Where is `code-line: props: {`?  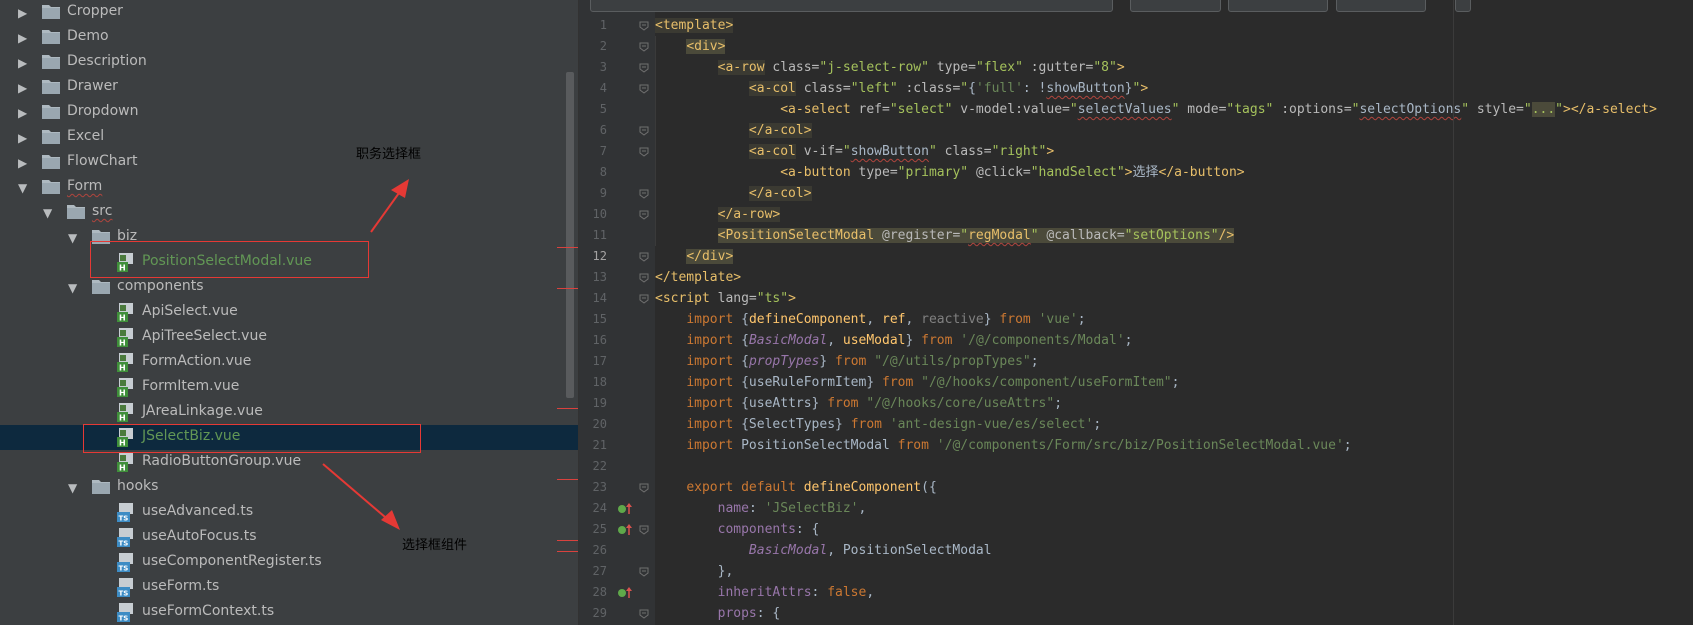
code-line: props: { is located at coordinates (718, 613).